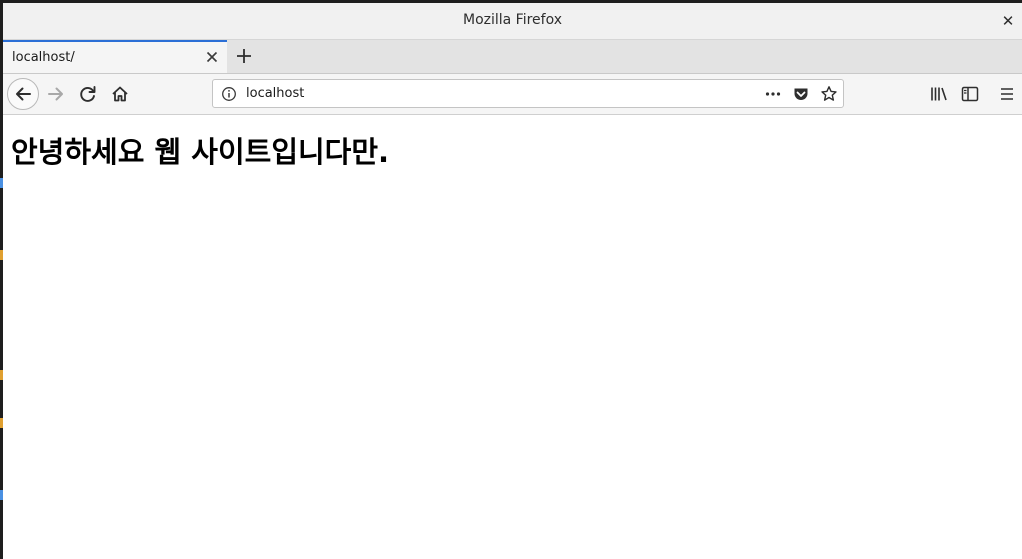 This screenshot has width=1022, height=559. I want to click on home-icon, so click(120, 94).